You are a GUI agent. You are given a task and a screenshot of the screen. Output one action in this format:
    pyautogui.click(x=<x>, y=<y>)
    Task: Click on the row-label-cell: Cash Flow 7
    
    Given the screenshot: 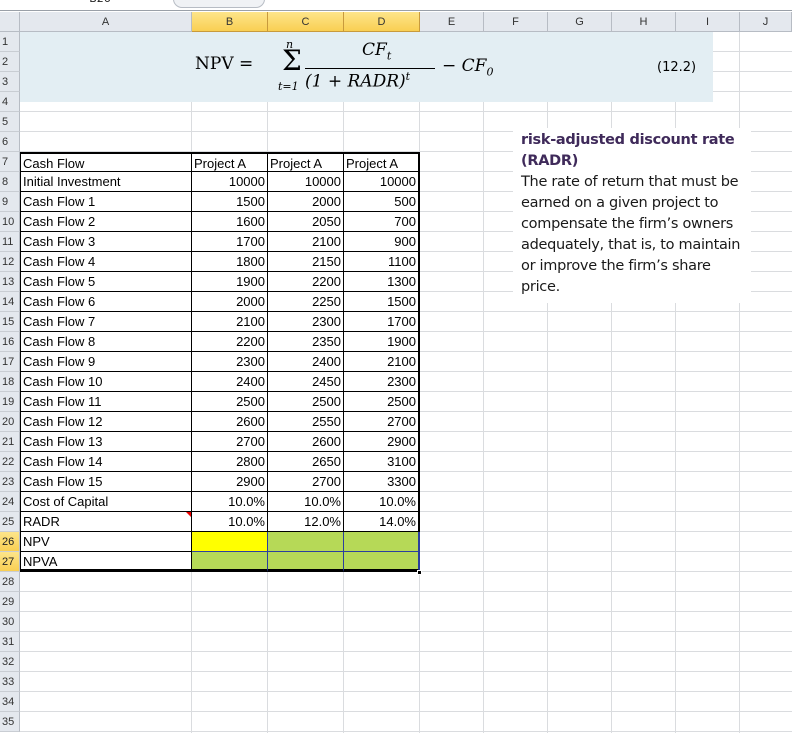 What is the action you would take?
    pyautogui.click(x=106, y=322)
    